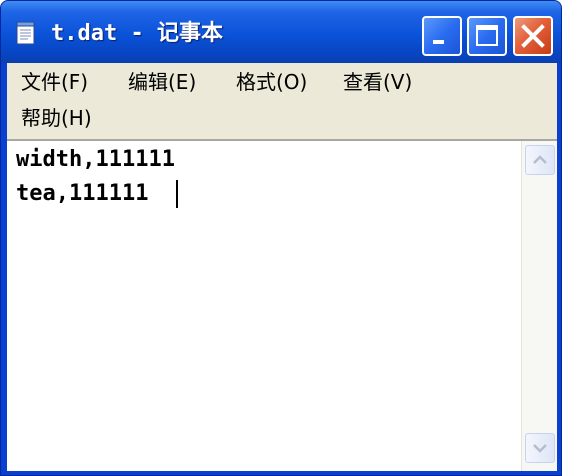 The width and height of the screenshot is (562, 476). Describe the element at coordinates (95, 160) in the screenshot. I see `editor-line: width,111111` at that location.